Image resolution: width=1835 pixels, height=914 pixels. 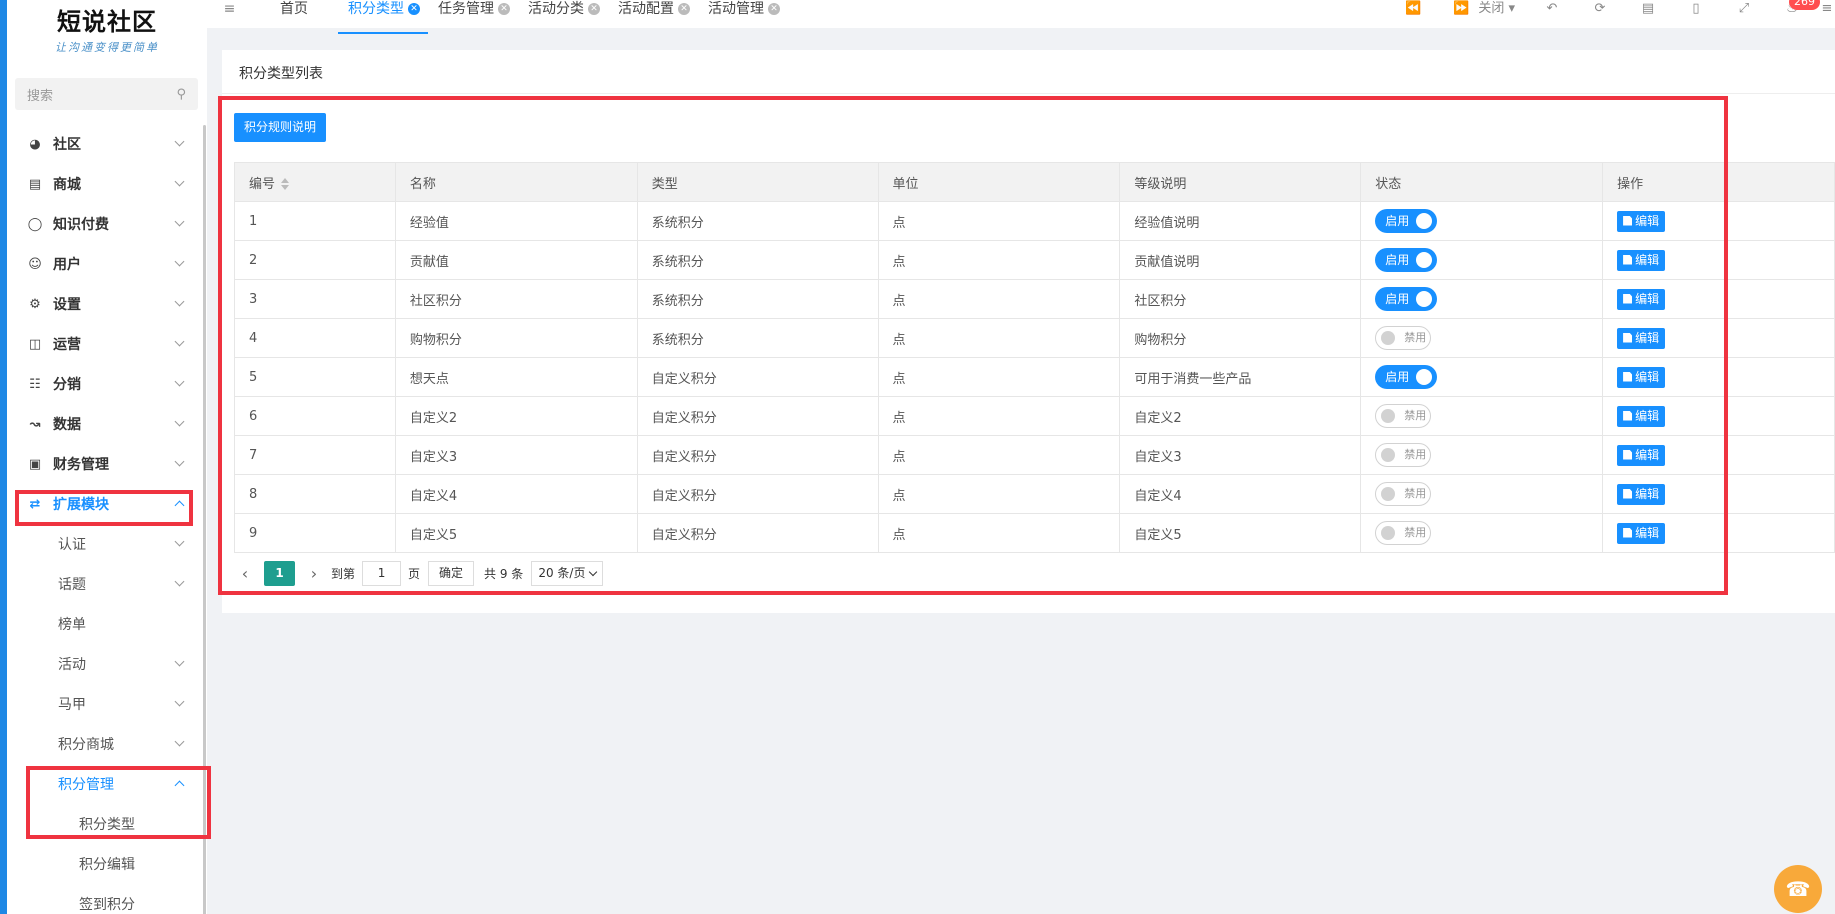 I want to click on sidebar-item-store: ▤ 商城, so click(x=107, y=184).